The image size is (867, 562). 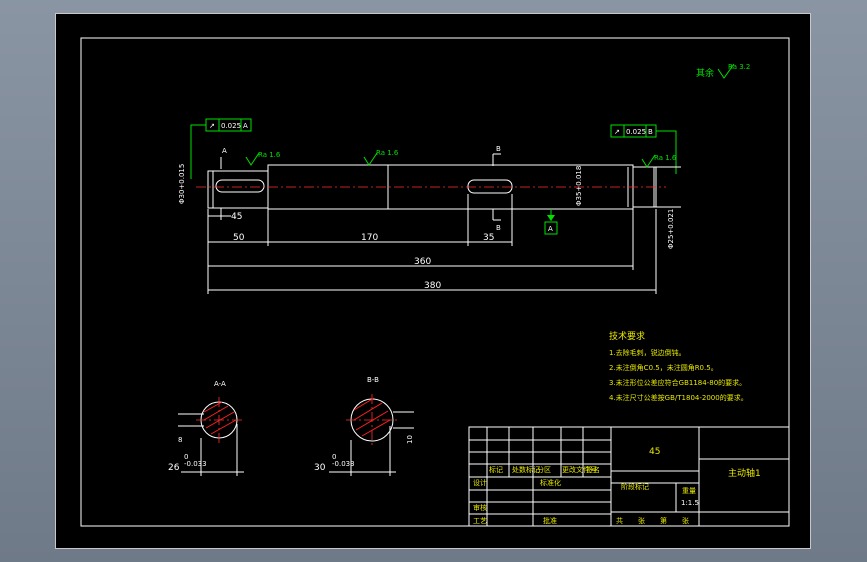 What do you see at coordinates (240, 186) in the screenshot?
I see `keyway-left` at bounding box center [240, 186].